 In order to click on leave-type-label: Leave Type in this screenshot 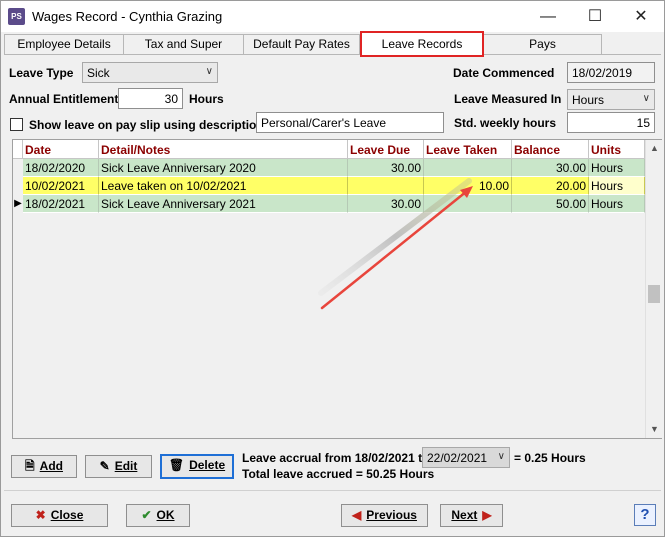, I will do `click(41, 73)`.